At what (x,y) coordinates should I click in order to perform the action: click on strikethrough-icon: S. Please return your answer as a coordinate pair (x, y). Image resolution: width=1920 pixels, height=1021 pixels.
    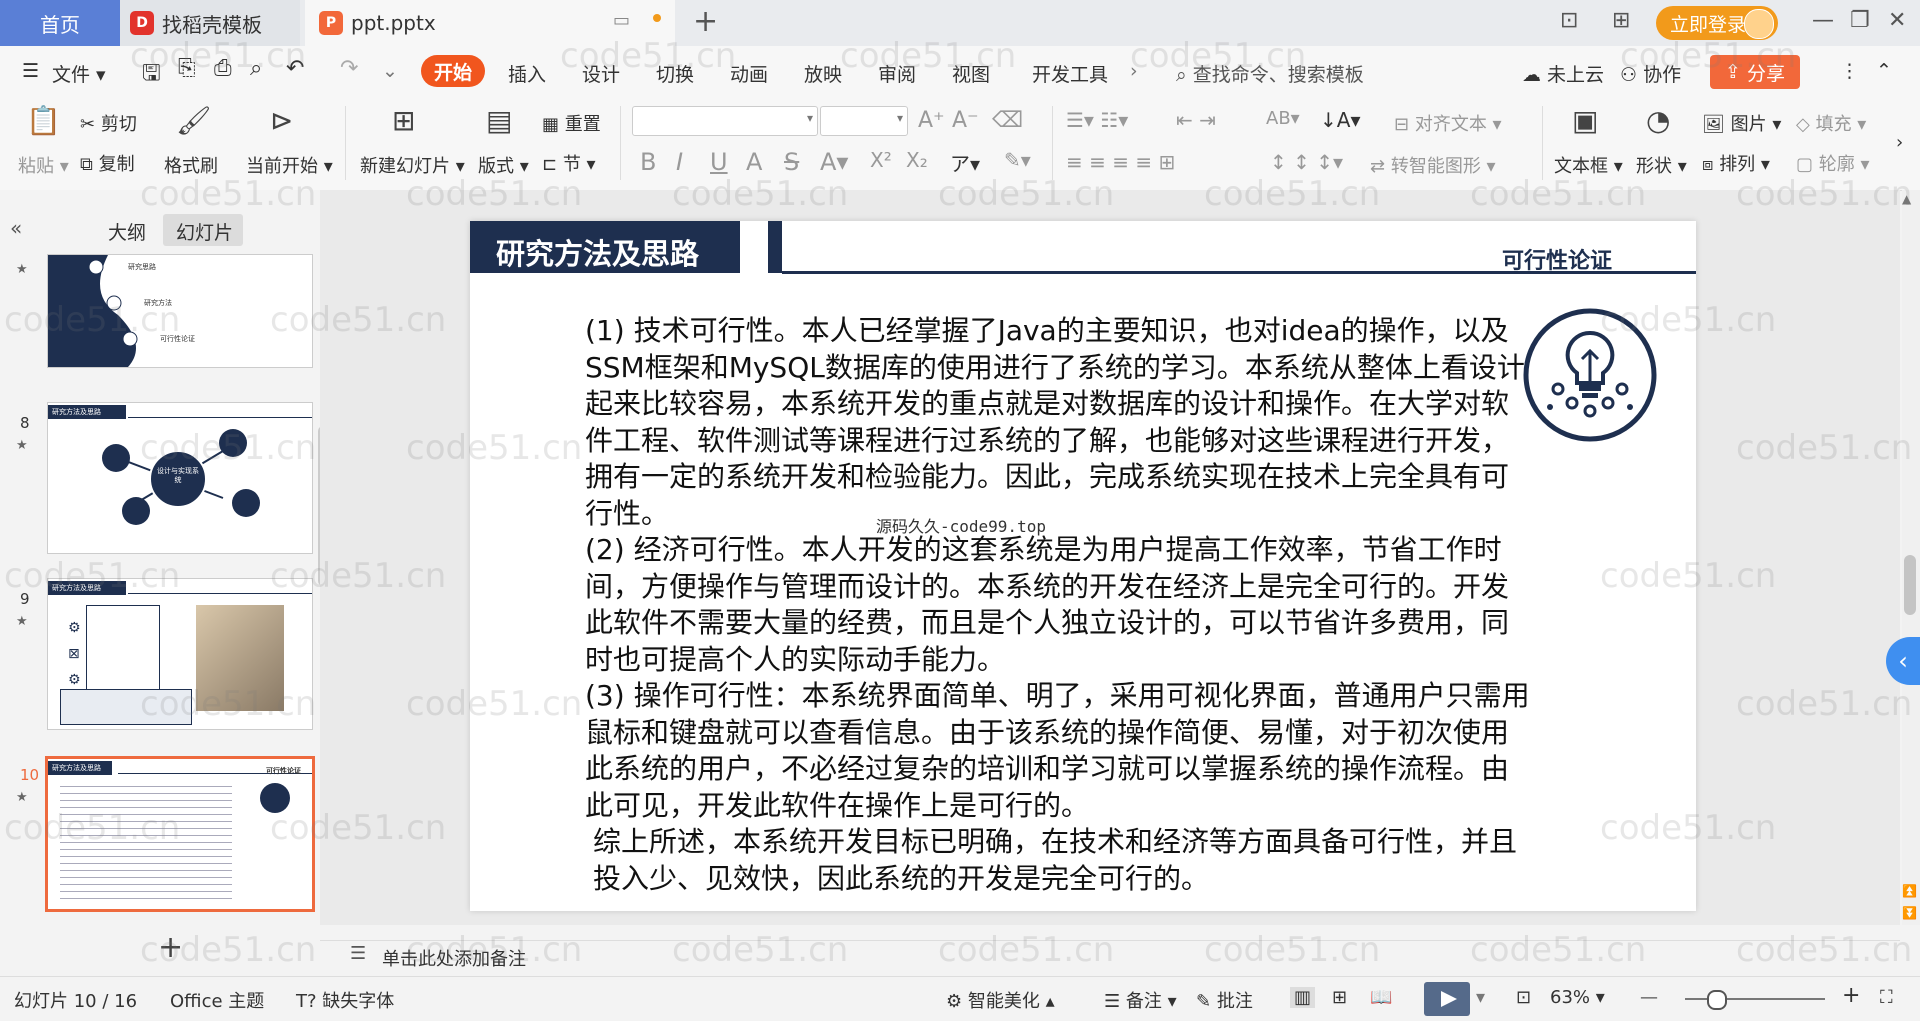
    Looking at the image, I should click on (791, 162).